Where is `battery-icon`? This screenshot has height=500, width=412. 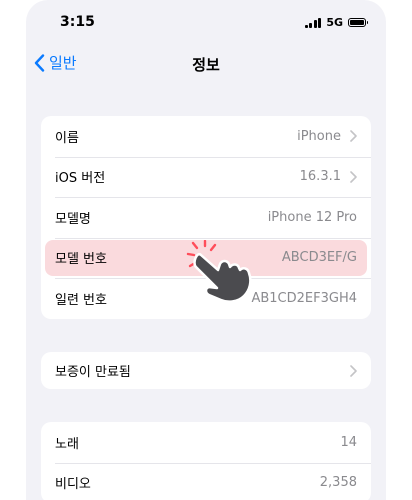
battery-icon is located at coordinates (357, 22).